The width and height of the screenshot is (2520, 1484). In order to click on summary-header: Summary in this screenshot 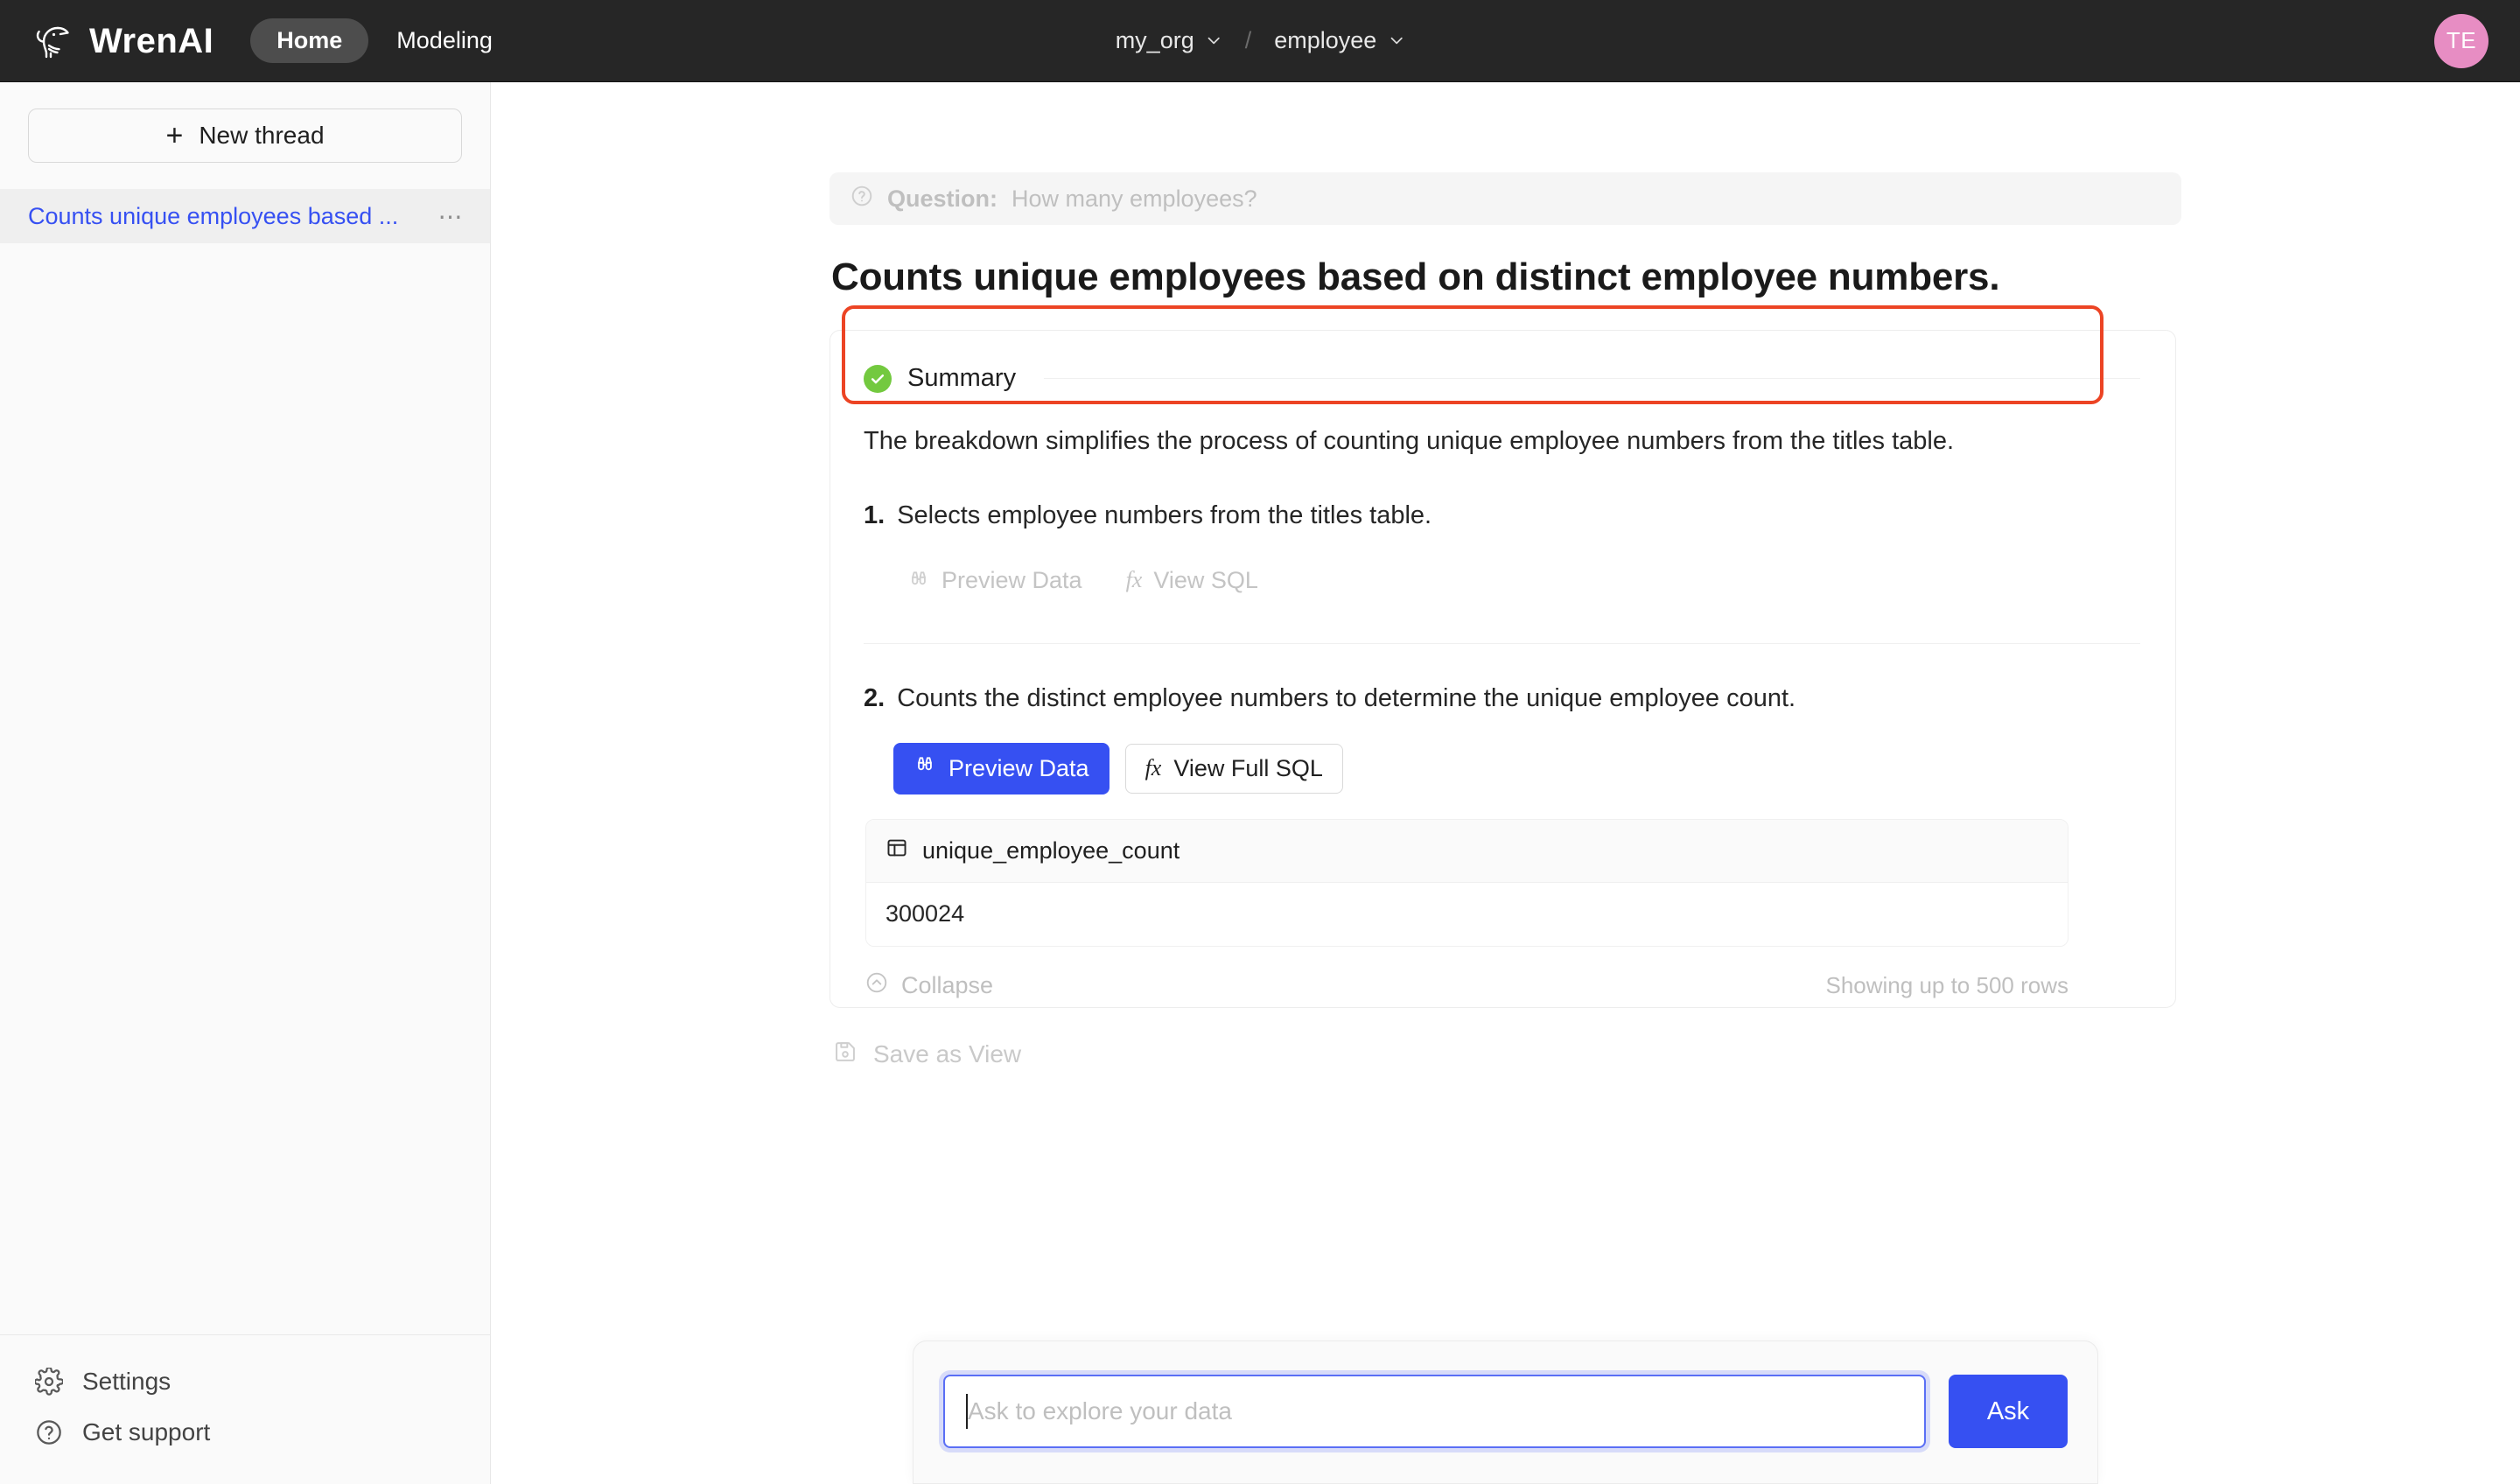, I will do `click(1502, 378)`.